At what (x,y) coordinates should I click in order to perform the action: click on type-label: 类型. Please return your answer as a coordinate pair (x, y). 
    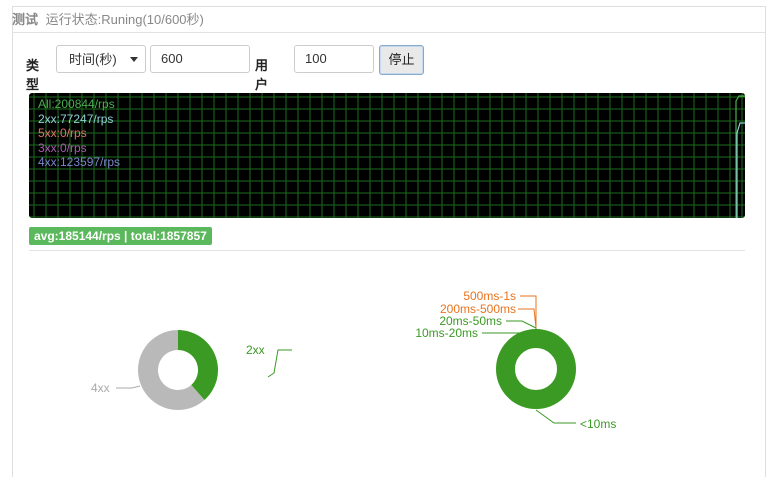
    Looking at the image, I should click on (33, 75).